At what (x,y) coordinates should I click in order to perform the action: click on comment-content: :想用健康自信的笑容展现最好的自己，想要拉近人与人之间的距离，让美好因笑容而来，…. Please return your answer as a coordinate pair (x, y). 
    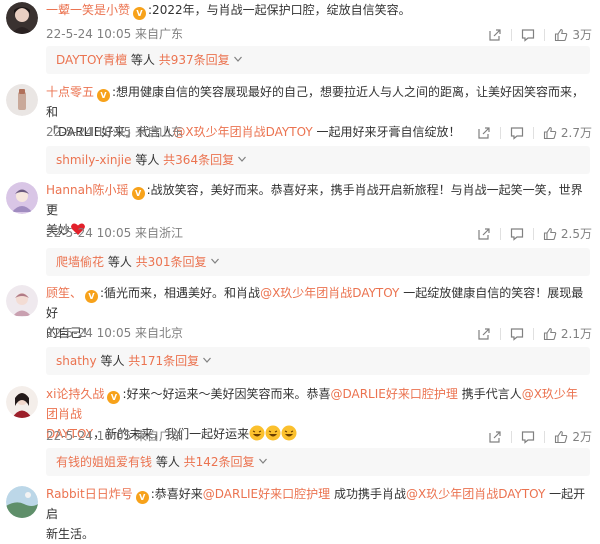
    Looking at the image, I should click on (315, 102).